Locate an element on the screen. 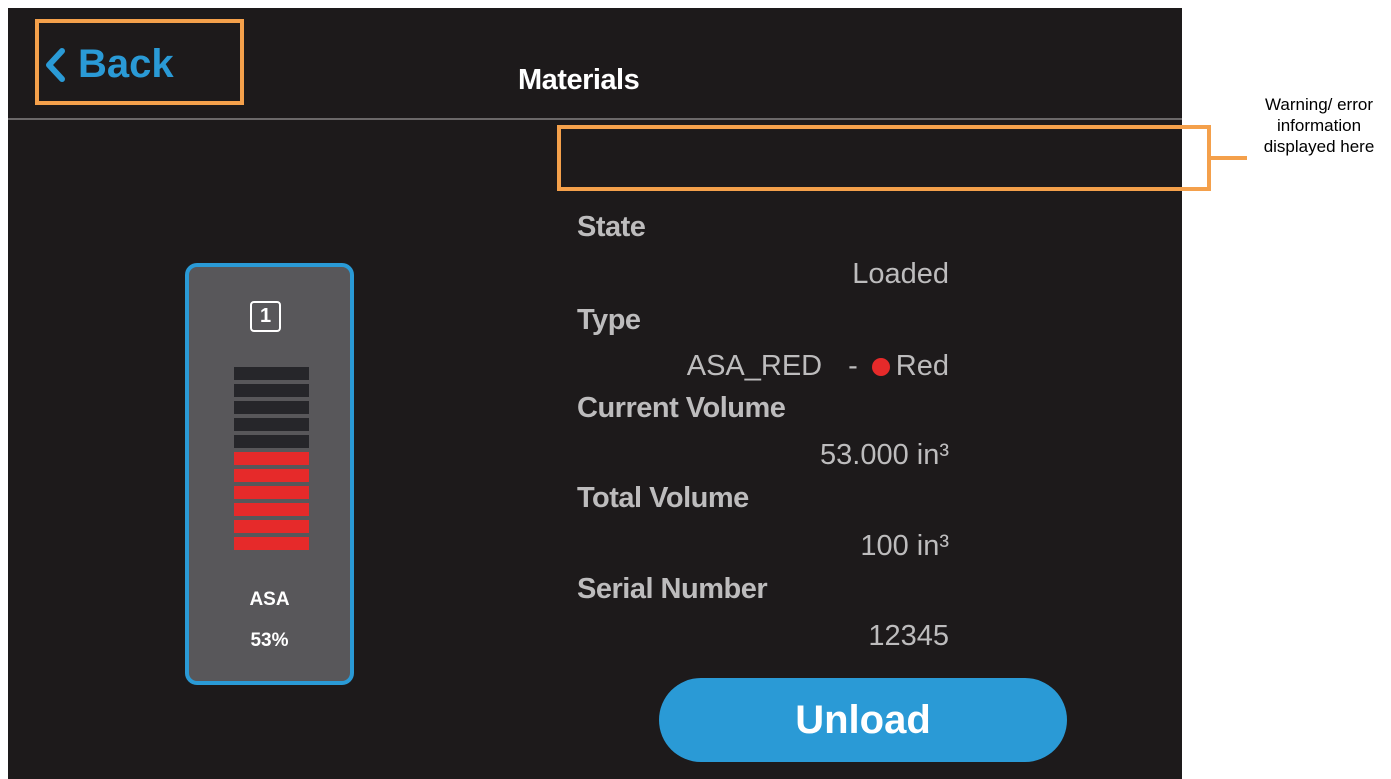  total-volume-label: Total Volume is located at coordinates (663, 498).